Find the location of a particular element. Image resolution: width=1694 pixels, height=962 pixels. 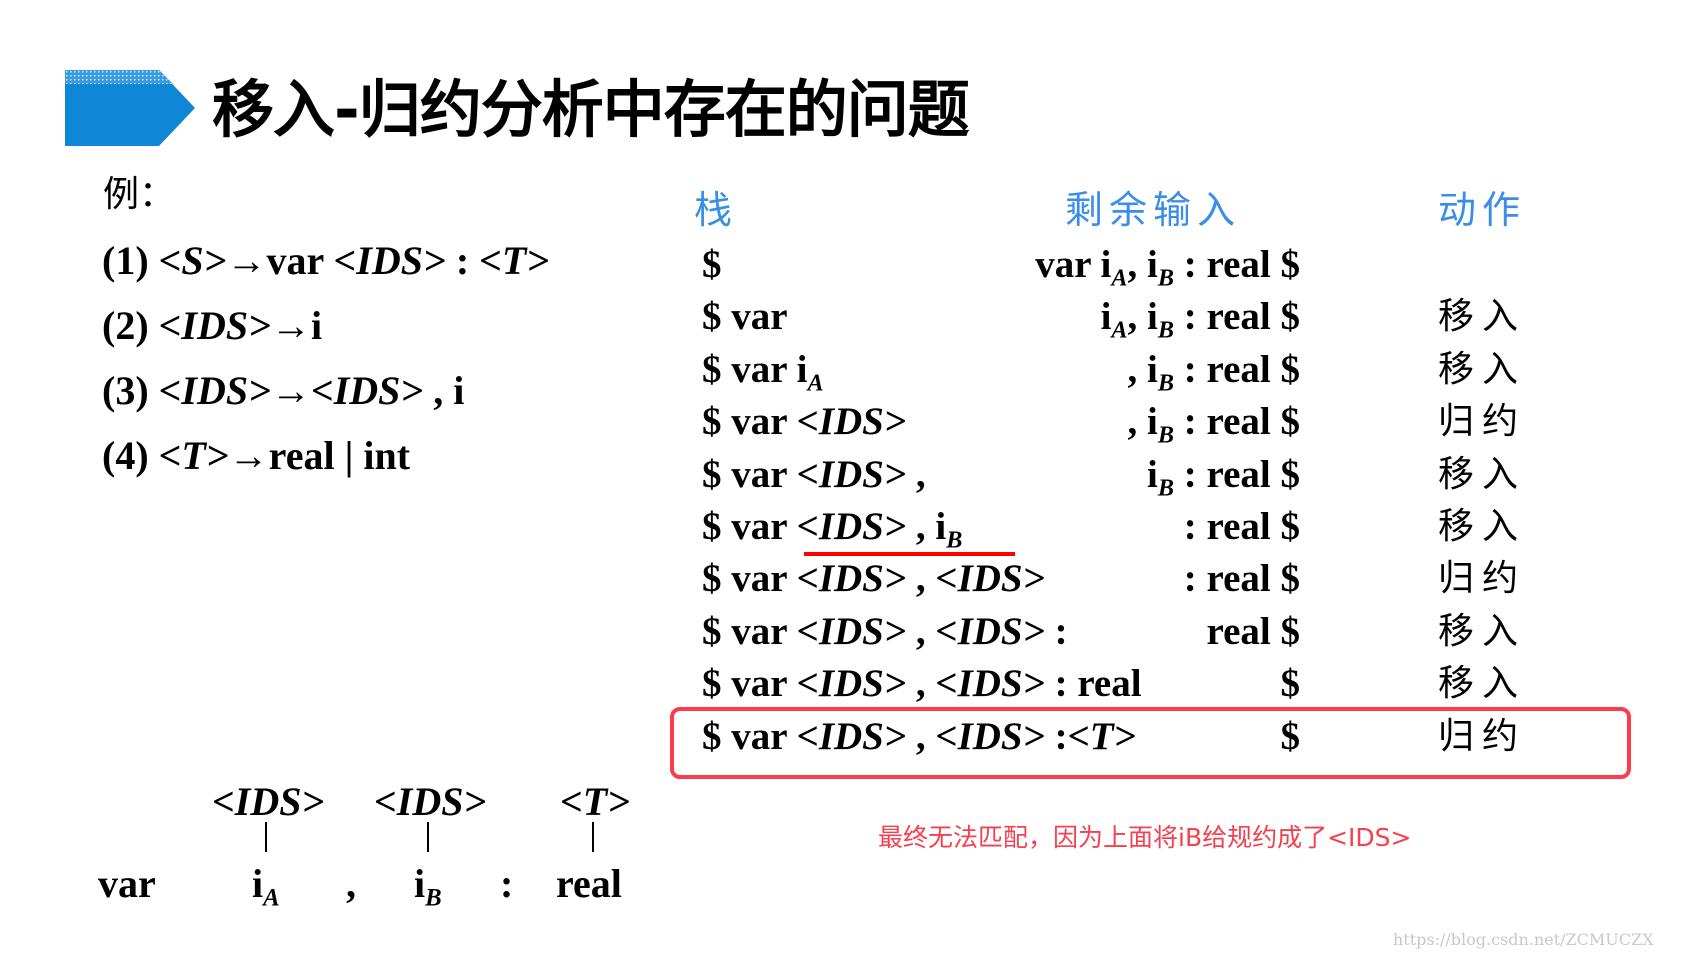

watermark: https://blog.csdn.net/ZCMUCZX is located at coordinates (1523, 939).